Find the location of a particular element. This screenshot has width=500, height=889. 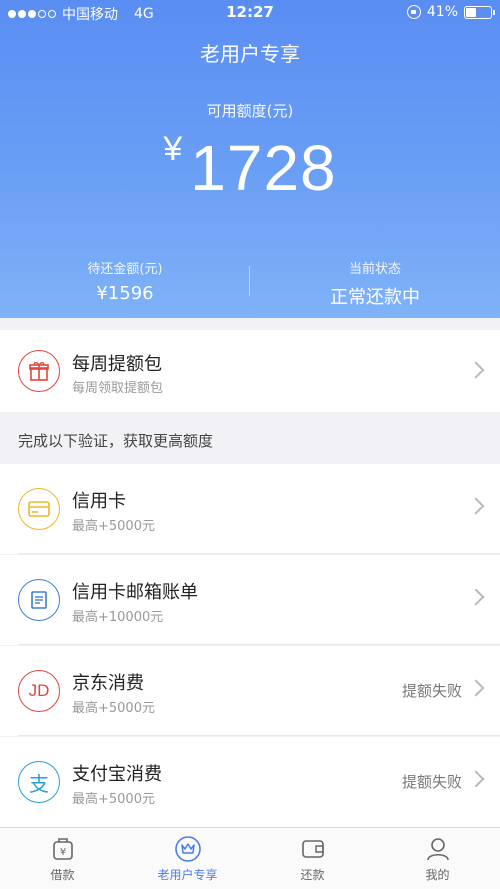

pending-value: ¥1596 is located at coordinates (125, 293).